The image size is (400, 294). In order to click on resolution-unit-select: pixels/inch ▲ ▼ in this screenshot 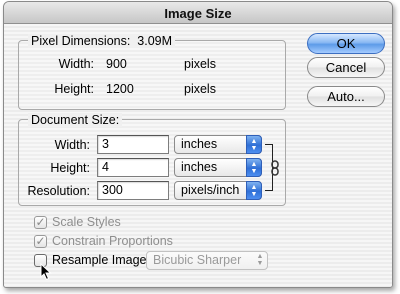, I will do `click(218, 190)`.